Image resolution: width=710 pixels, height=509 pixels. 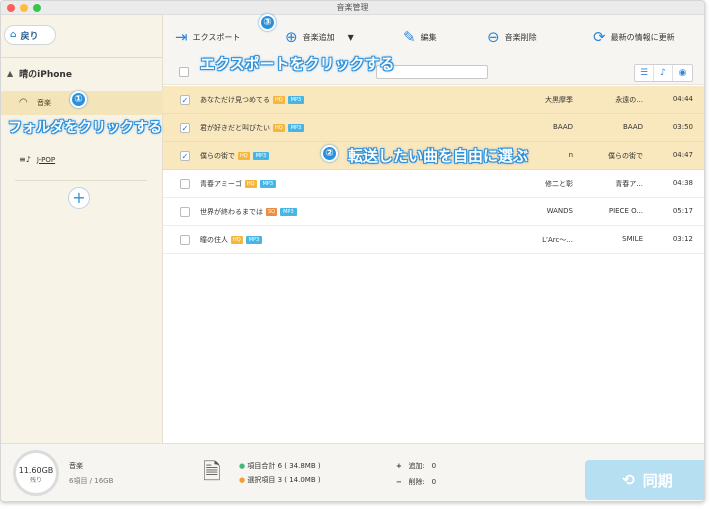 What do you see at coordinates (231, 212) in the screenshot?
I see `track-title: 世界が終わるまでは` at bounding box center [231, 212].